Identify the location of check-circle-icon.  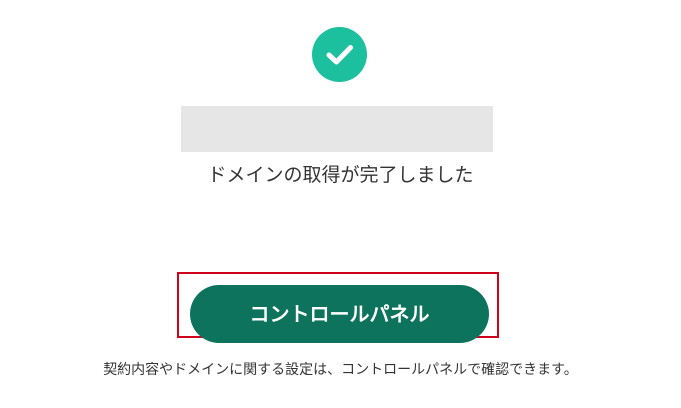
(339, 54).